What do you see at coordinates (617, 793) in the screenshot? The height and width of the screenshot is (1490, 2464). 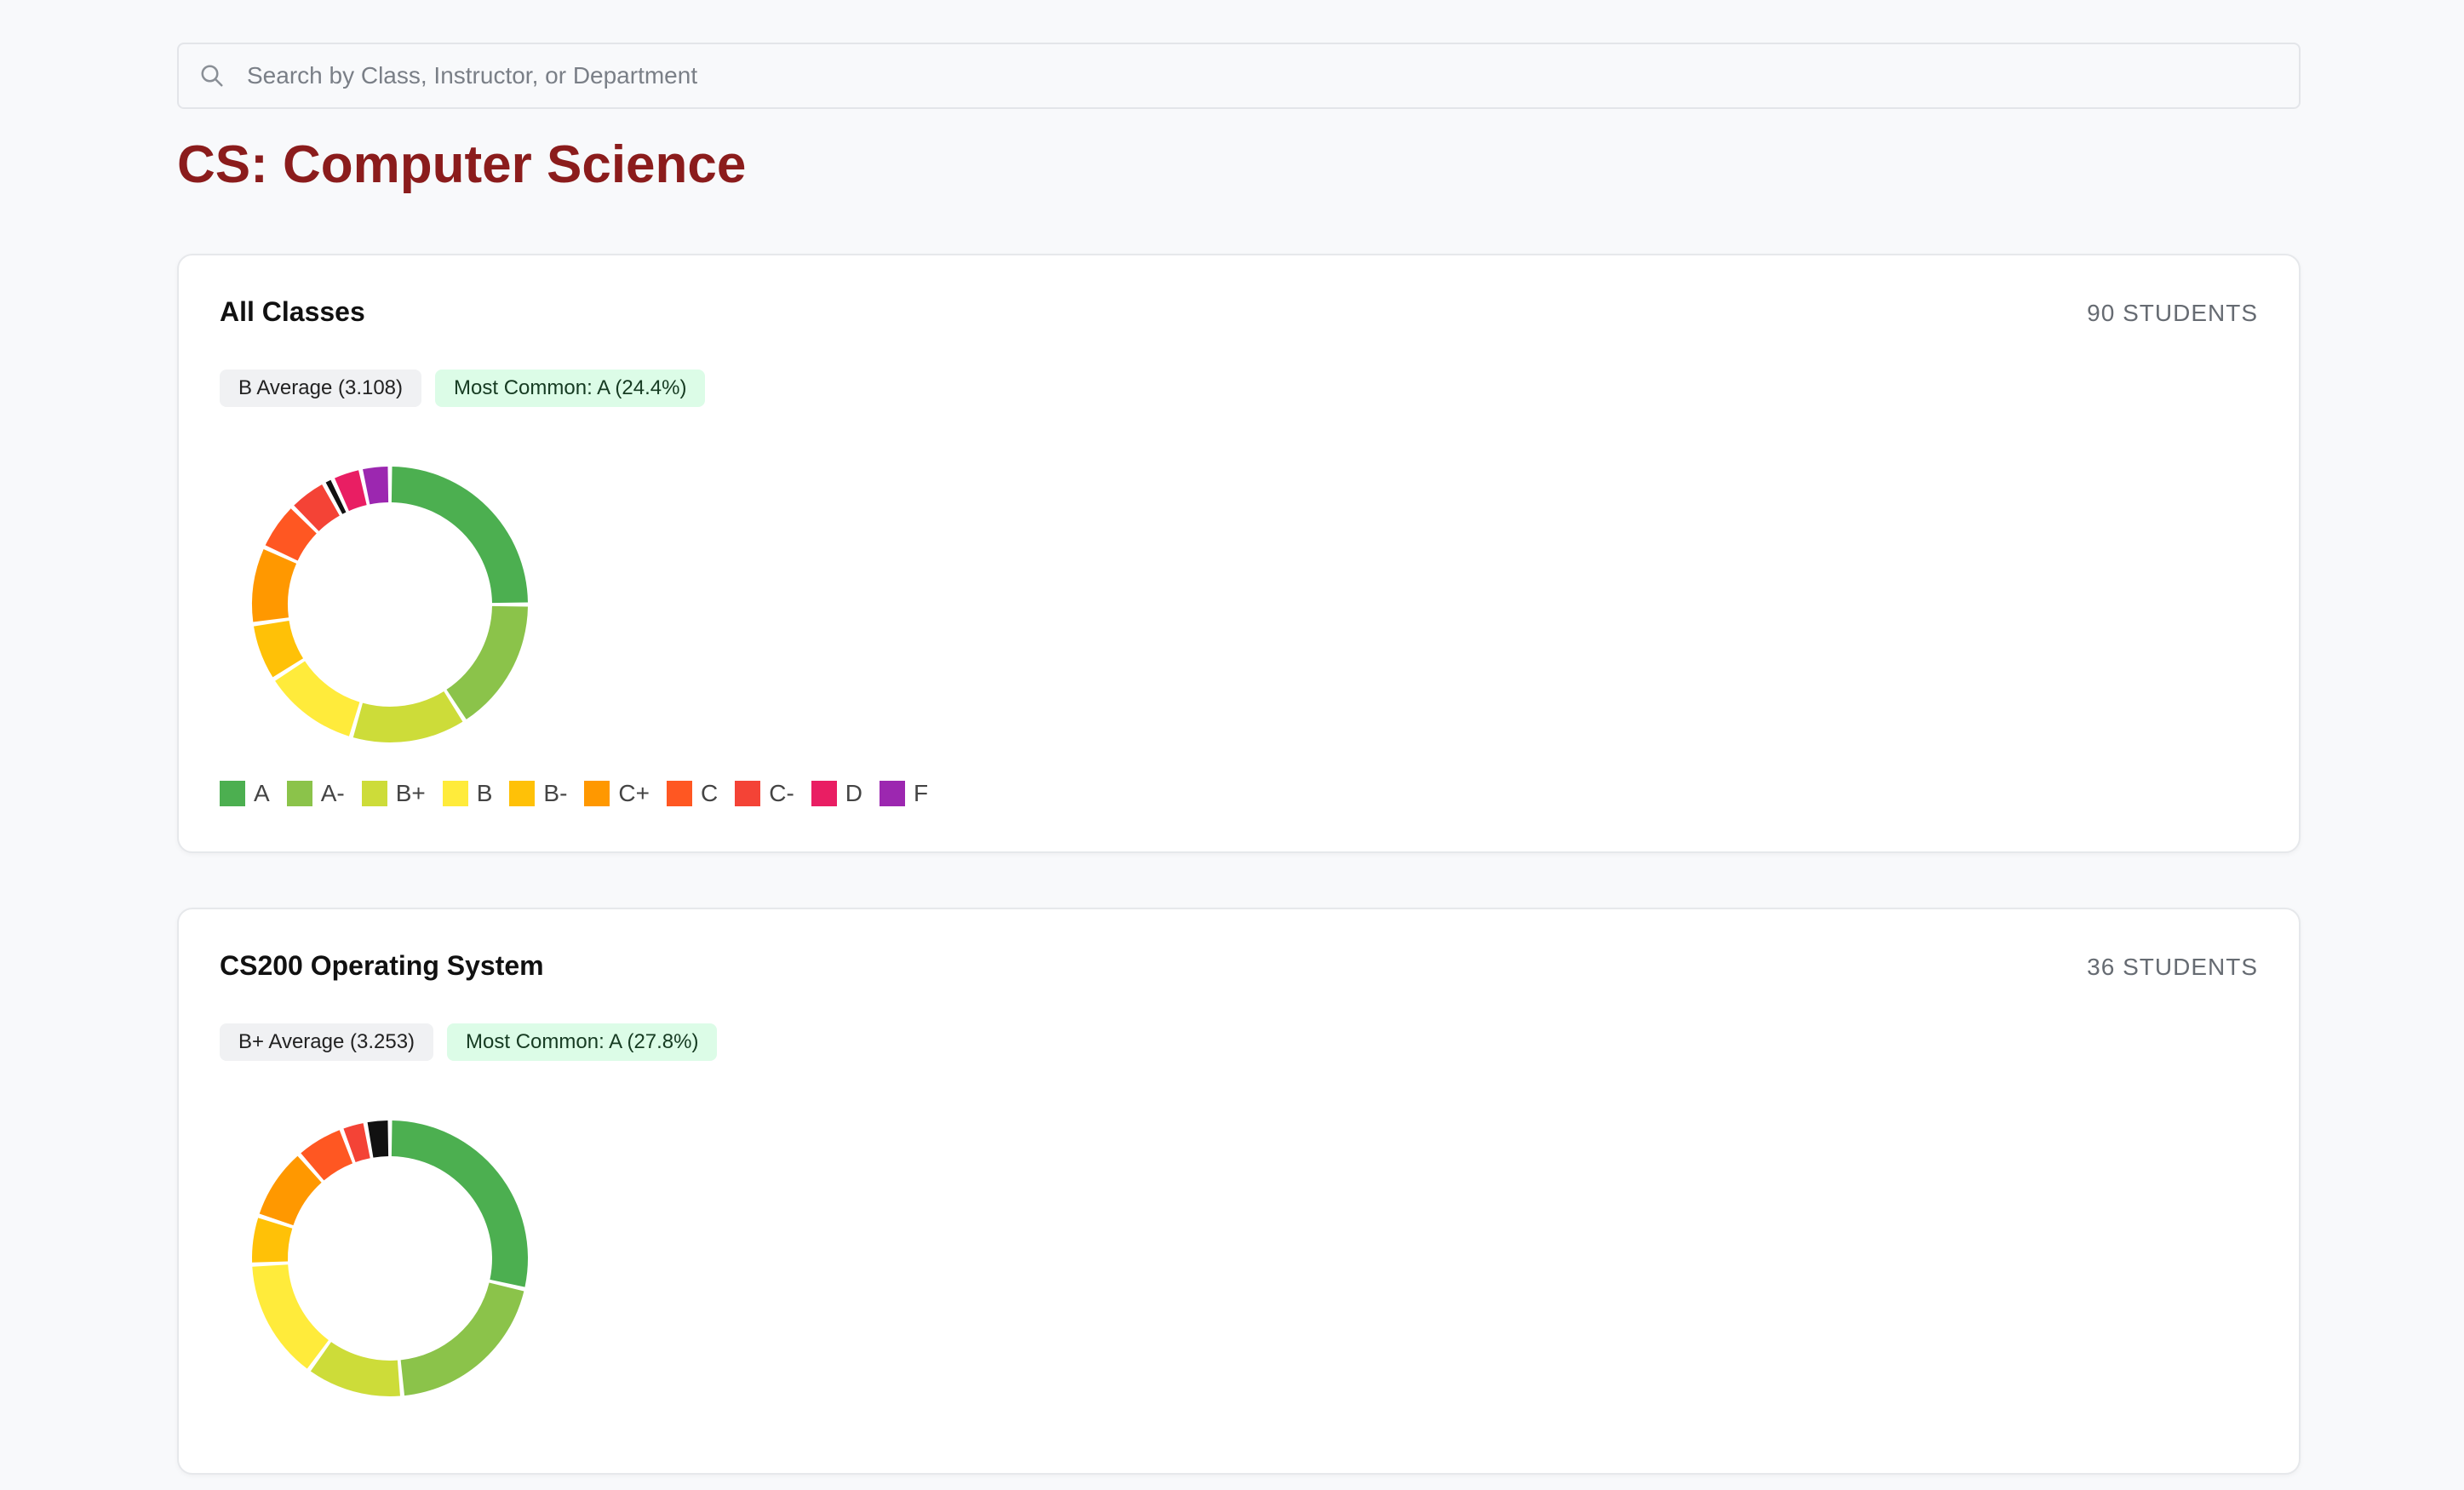 I see `legend-item-c-plus: C+` at bounding box center [617, 793].